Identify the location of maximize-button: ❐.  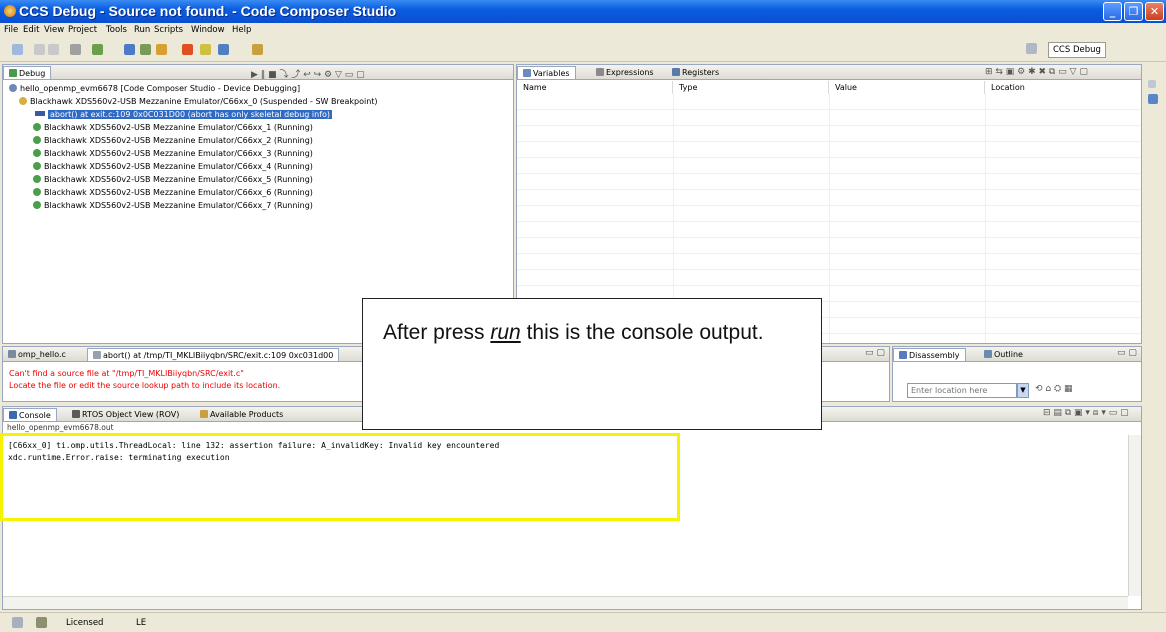
(1133, 11).